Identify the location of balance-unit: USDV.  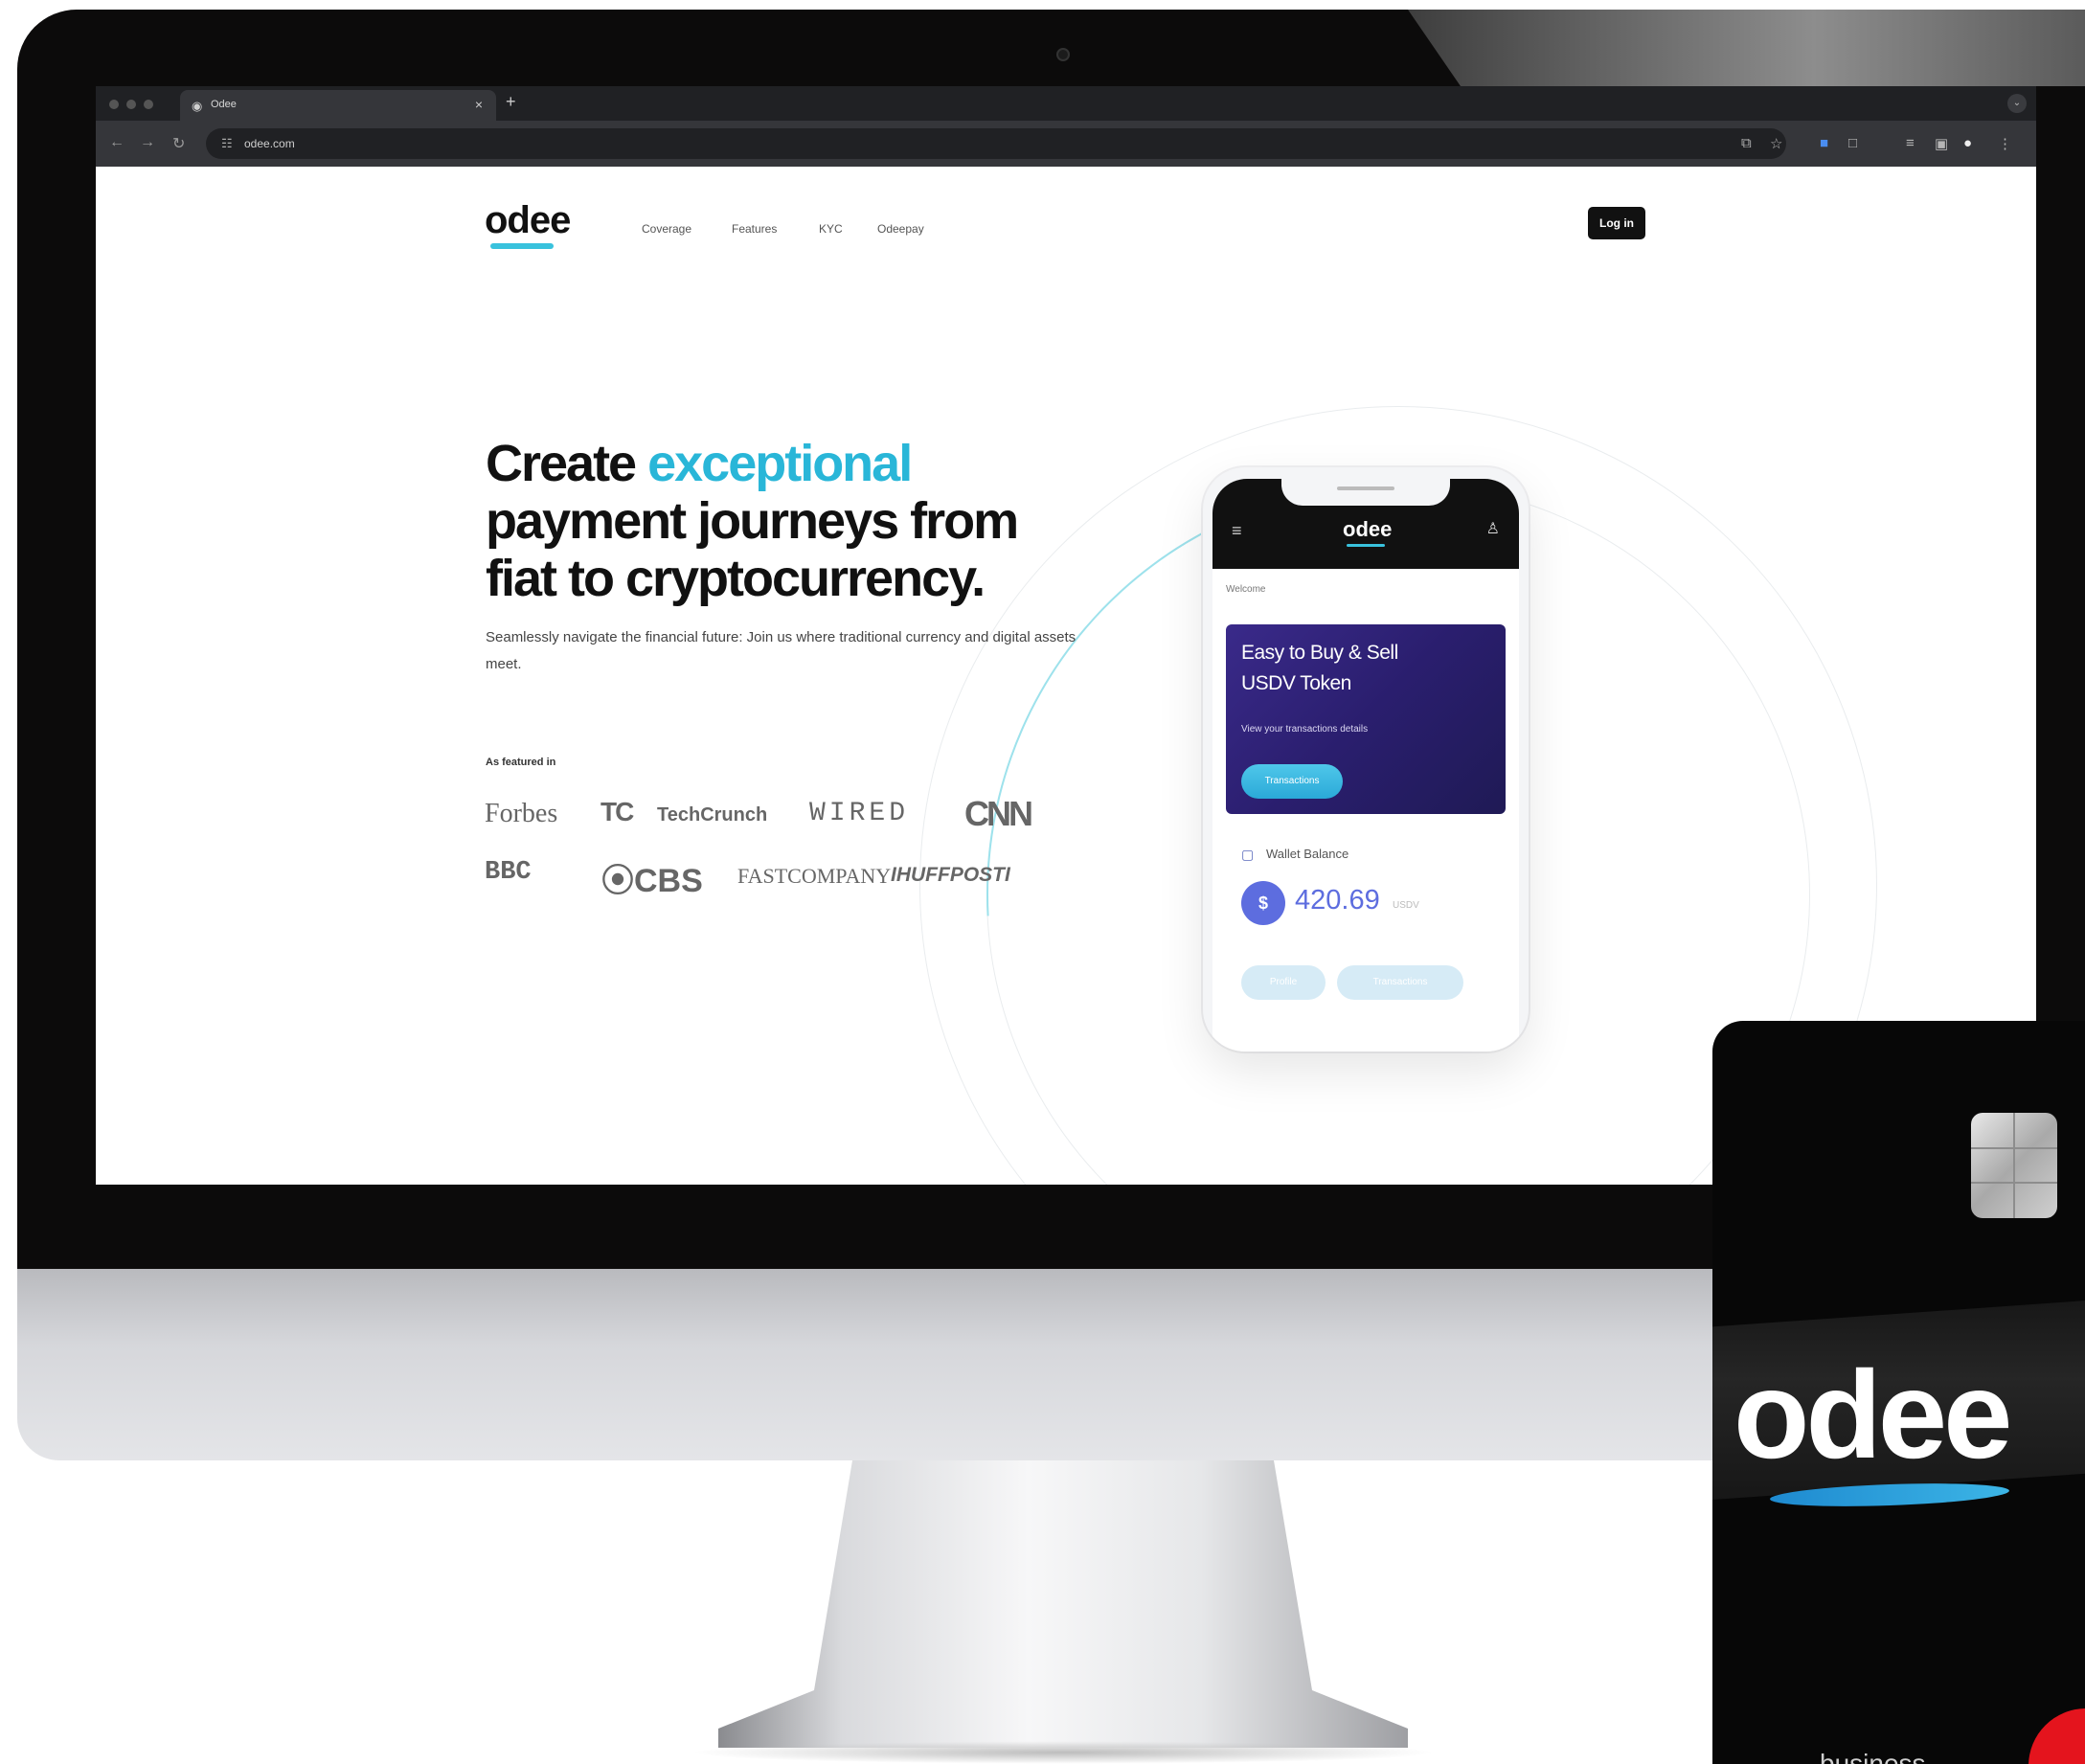
(1406, 905).